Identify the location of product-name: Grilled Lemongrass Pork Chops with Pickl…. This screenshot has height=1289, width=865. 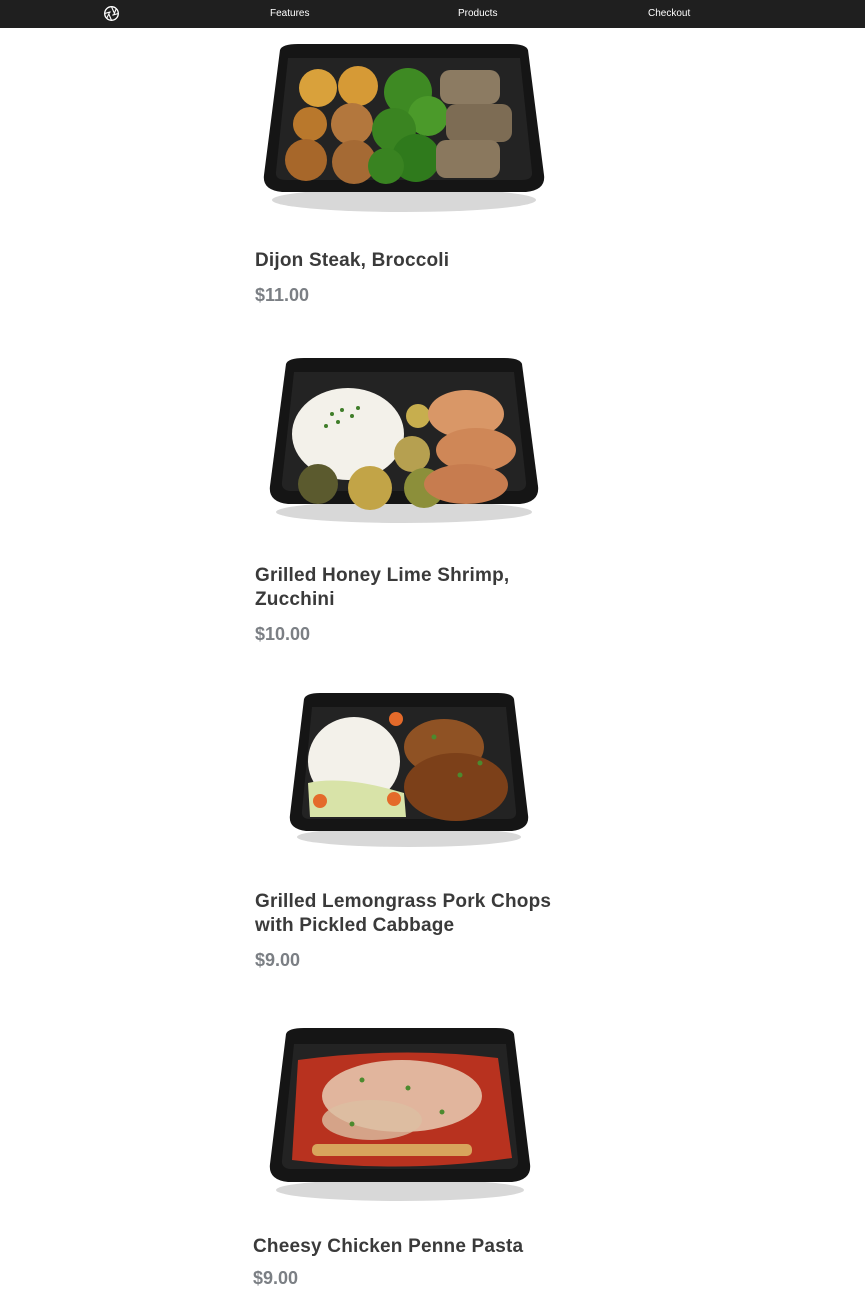
(405, 914).